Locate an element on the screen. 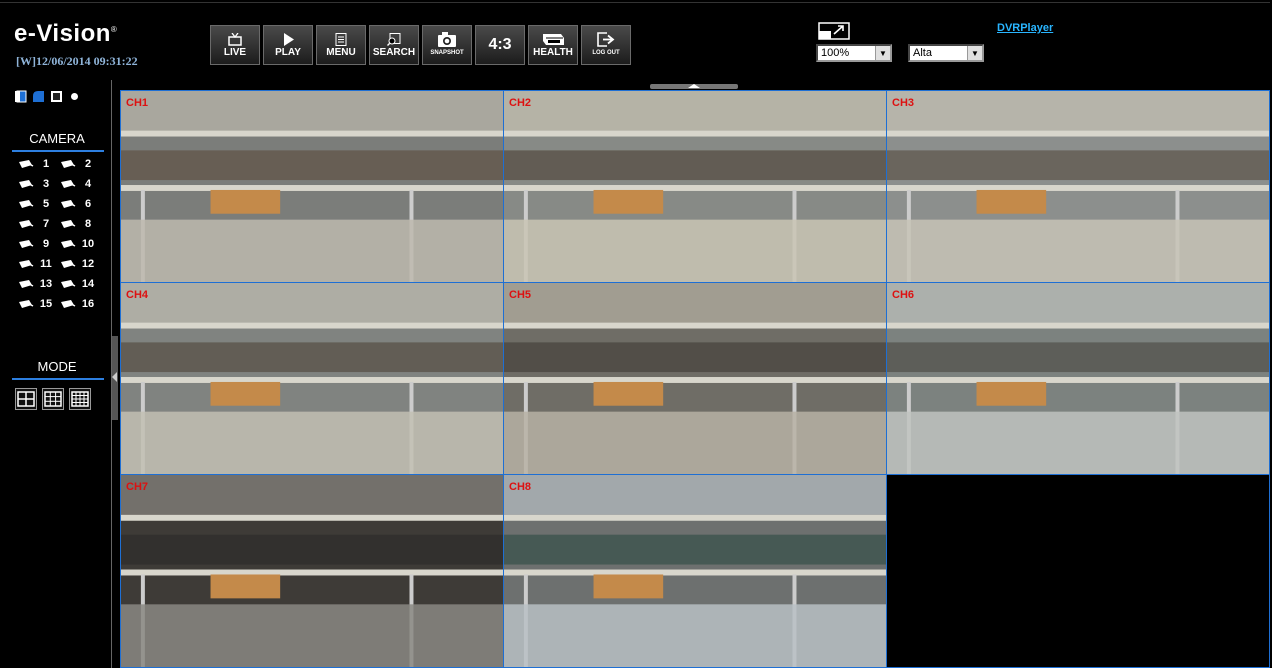  header-border is located at coordinates (635, 2).